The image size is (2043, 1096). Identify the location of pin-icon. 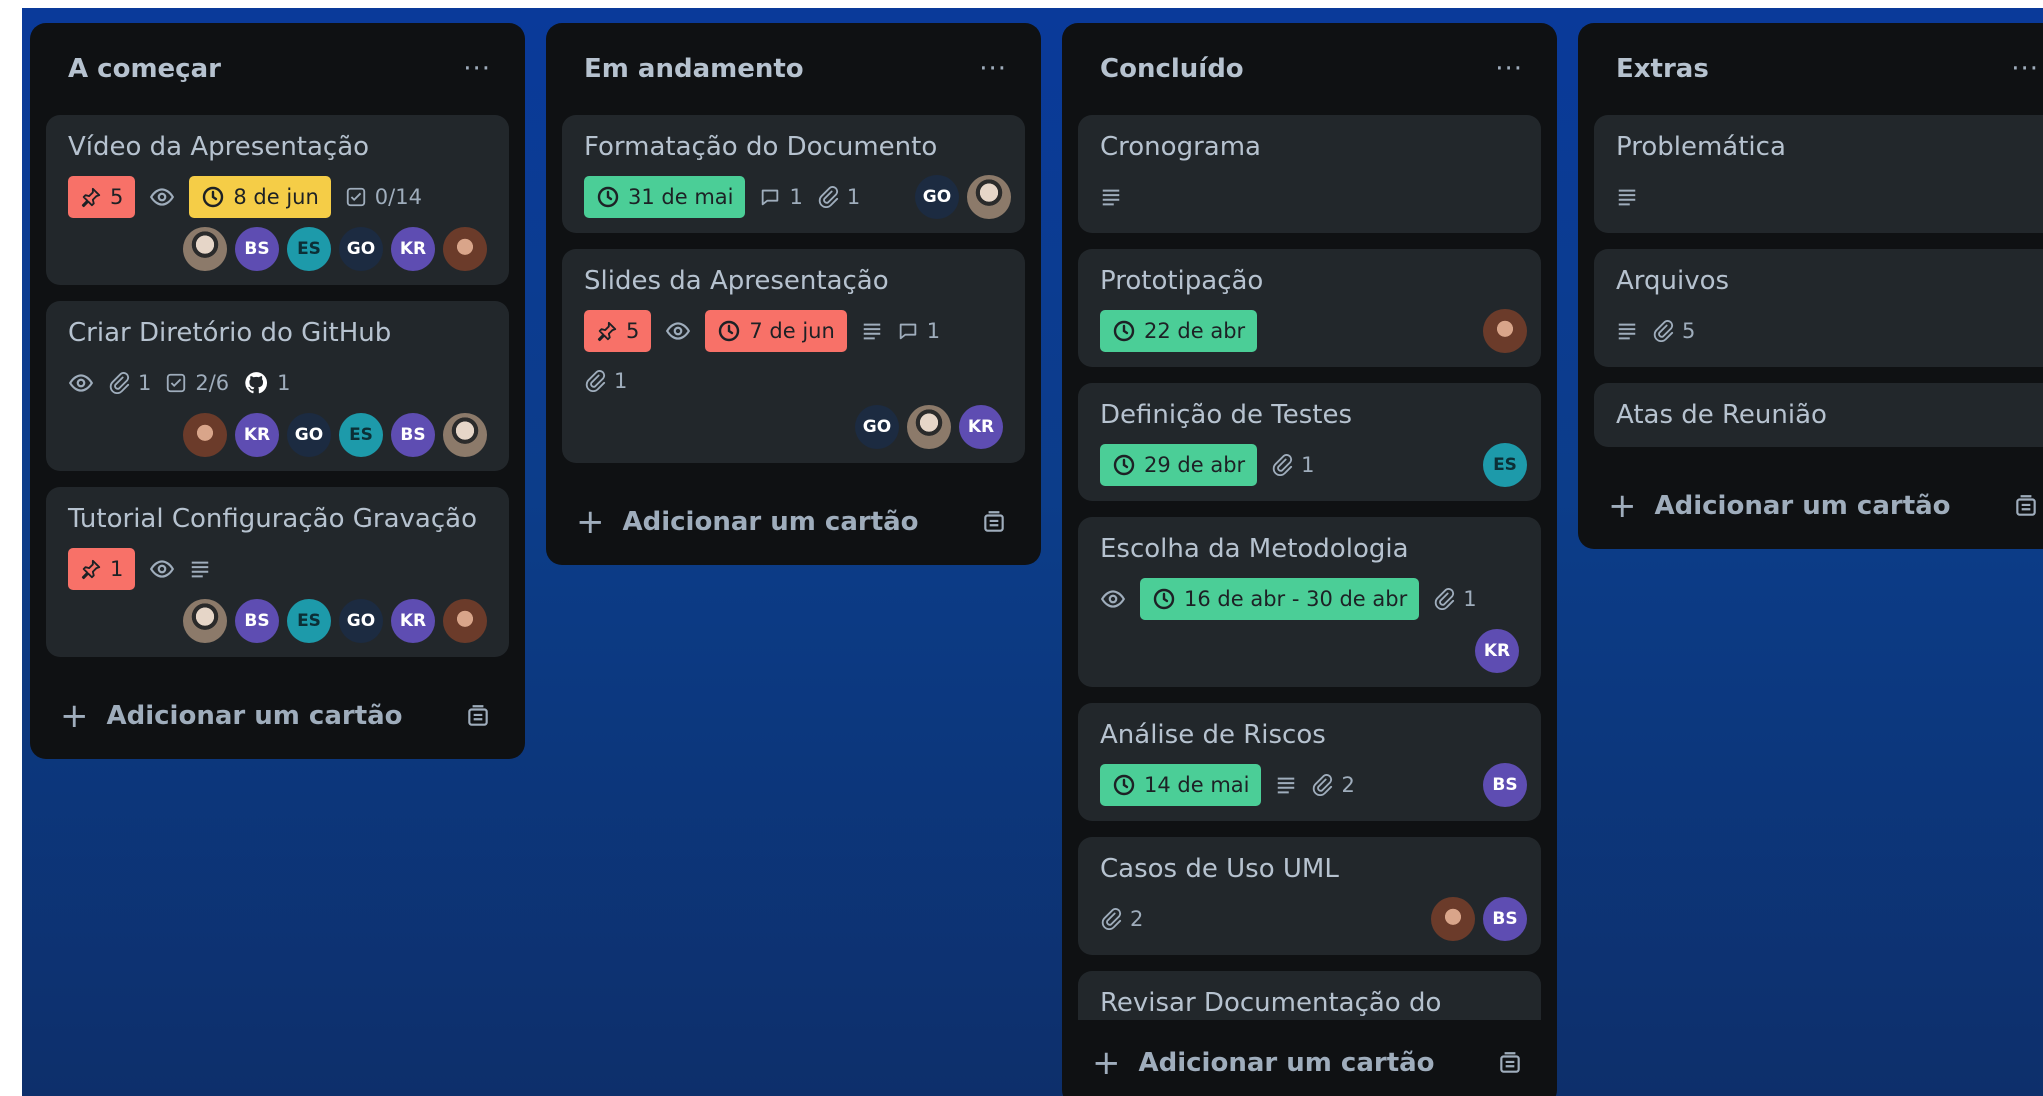
(91, 197).